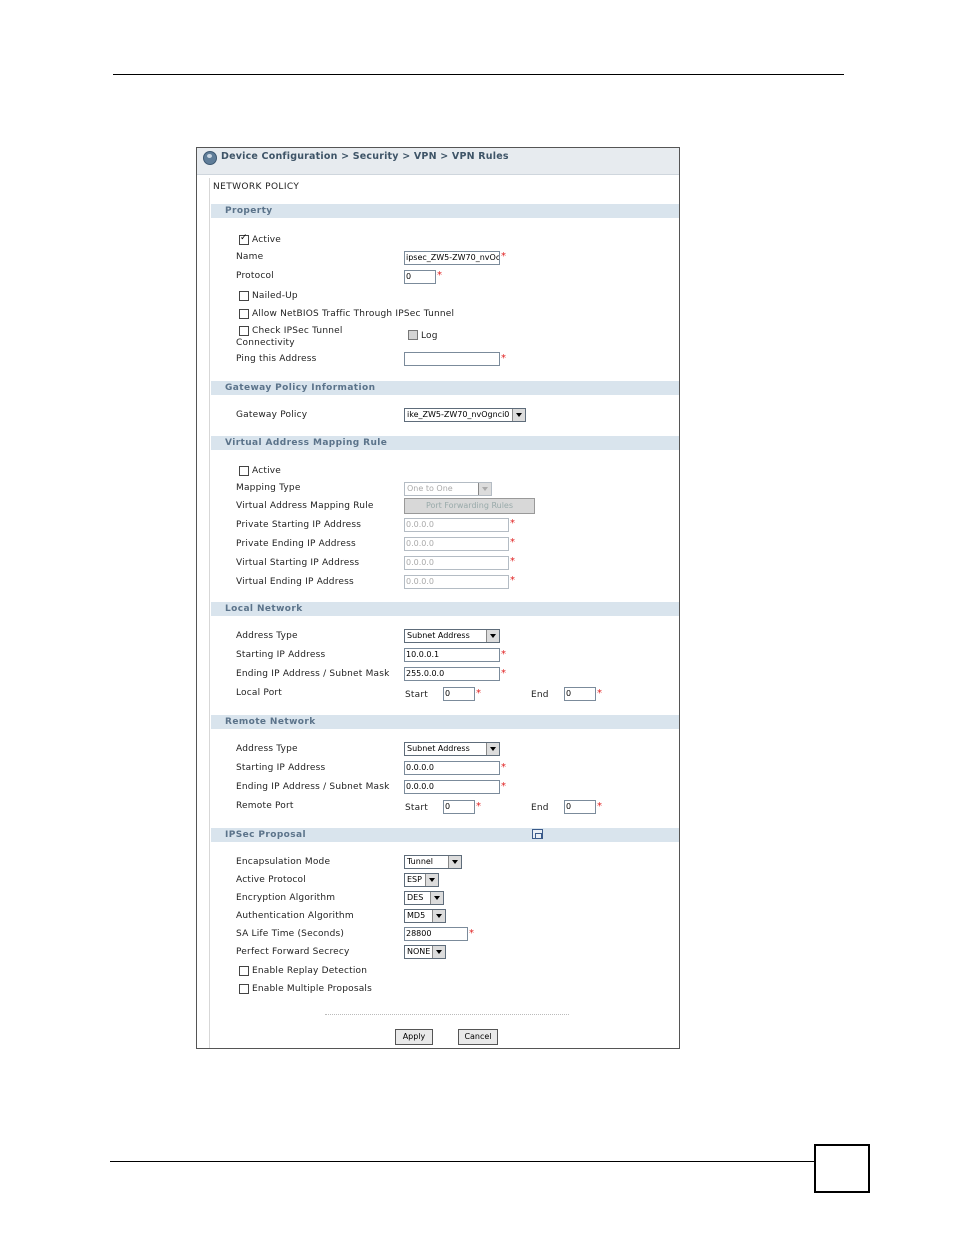  I want to click on divider, so click(447, 1014).